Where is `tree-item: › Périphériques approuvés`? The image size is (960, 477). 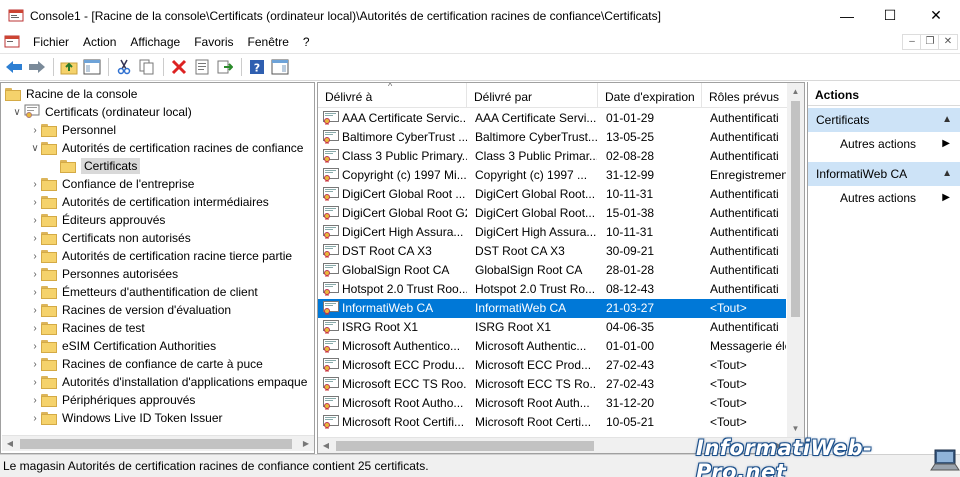 tree-item: › Périphériques approuvés is located at coordinates (112, 400).